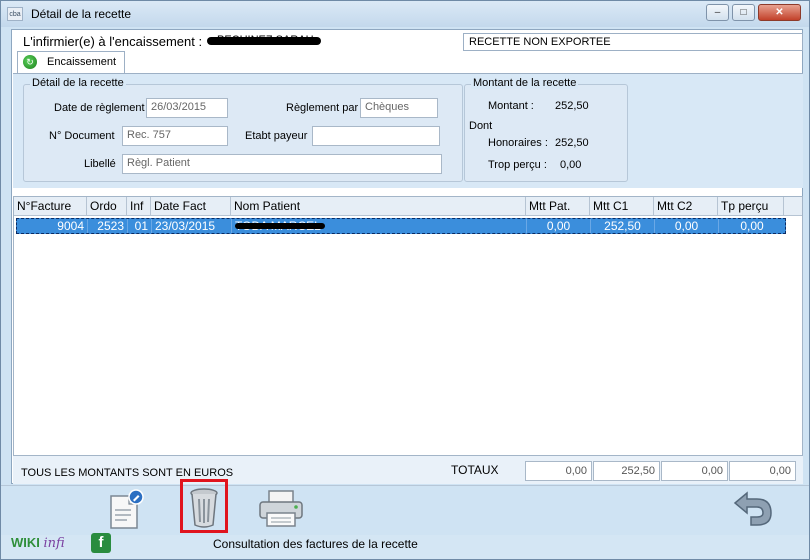 Image resolution: width=810 pixels, height=560 pixels. What do you see at coordinates (622, 206) in the screenshot?
I see `column-header: Mtt C1` at bounding box center [622, 206].